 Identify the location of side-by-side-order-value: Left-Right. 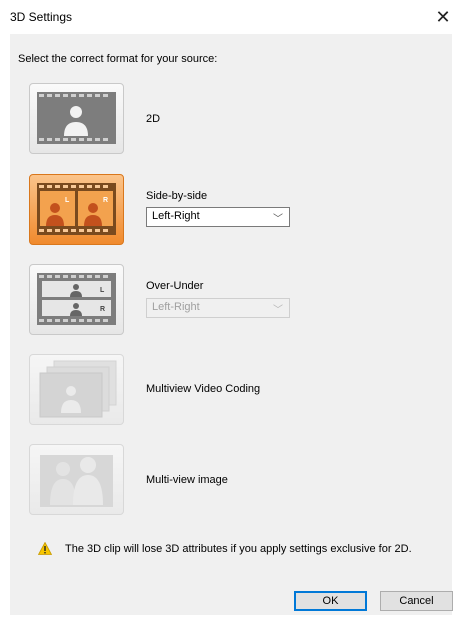
(176, 216).